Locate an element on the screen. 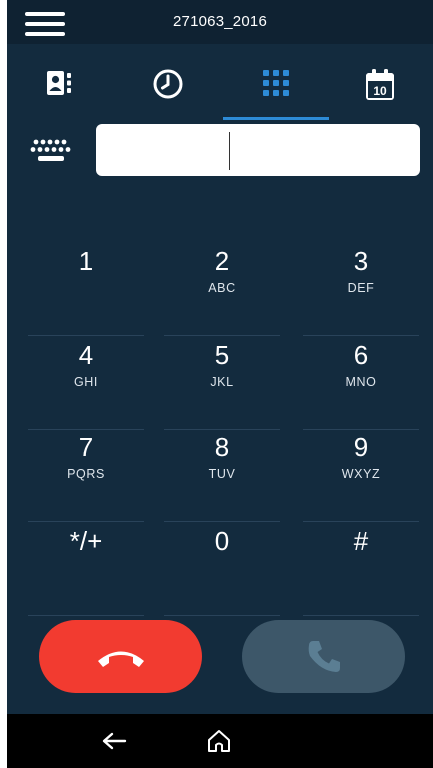 The height and width of the screenshot is (768, 433). back-arrow-icon is located at coordinates (114, 741).